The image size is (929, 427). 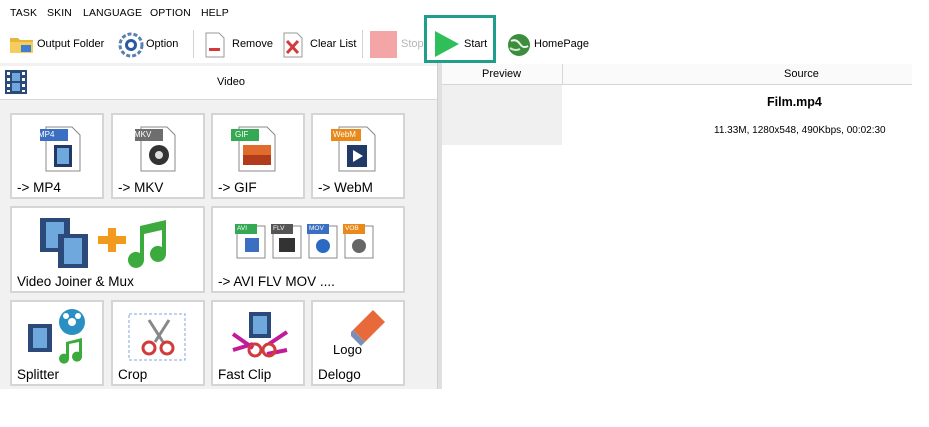 What do you see at coordinates (501, 74) in the screenshot?
I see `preview-column-header: Preview` at bounding box center [501, 74].